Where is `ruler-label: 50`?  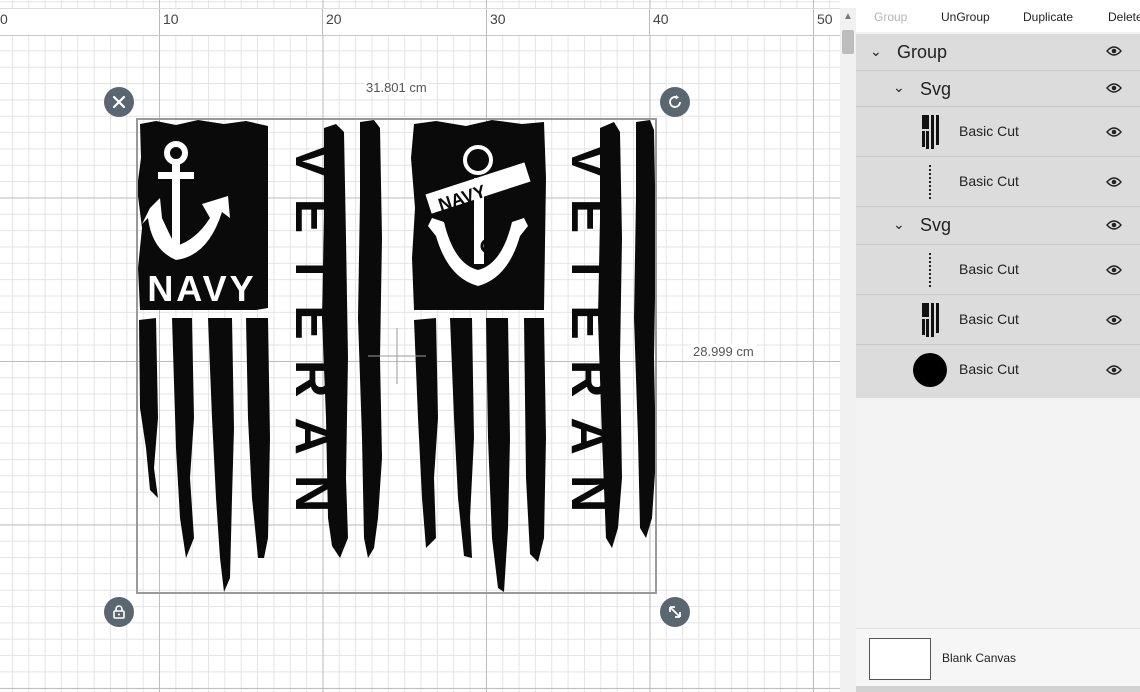
ruler-label: 50 is located at coordinates (825, 19).